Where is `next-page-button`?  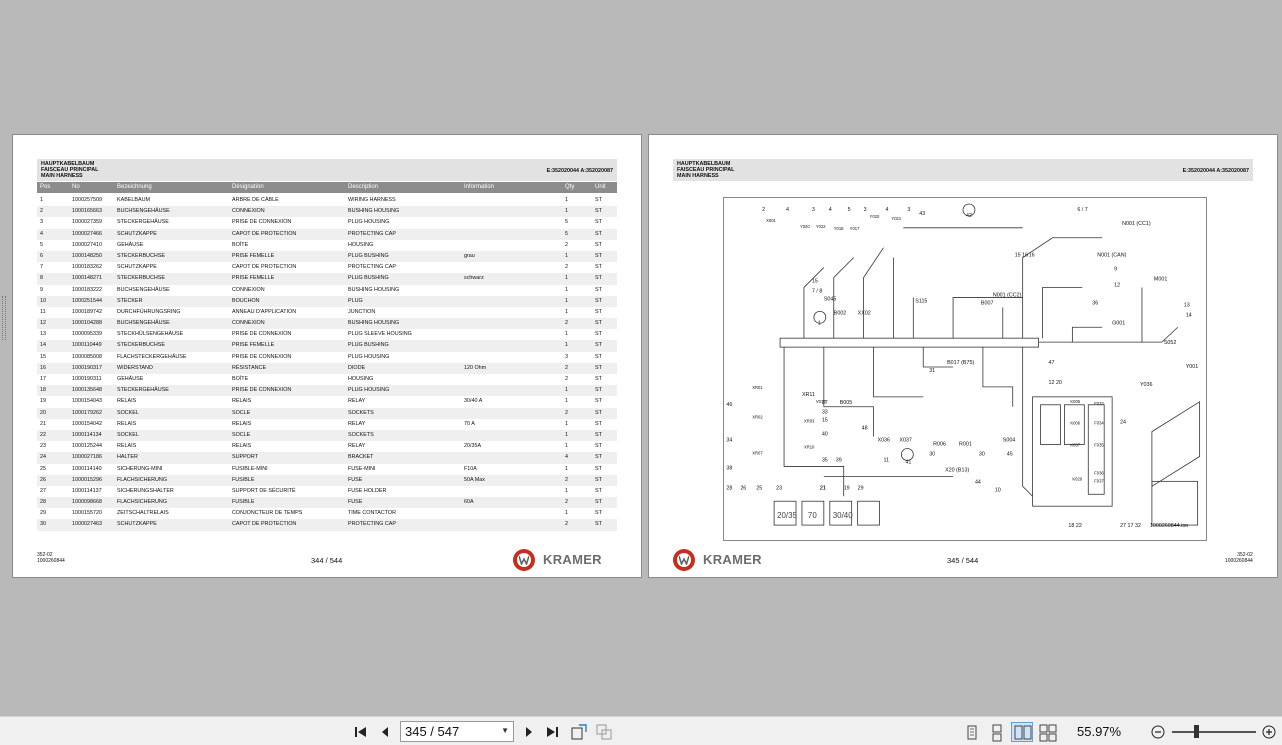 next-page-button is located at coordinates (529, 732).